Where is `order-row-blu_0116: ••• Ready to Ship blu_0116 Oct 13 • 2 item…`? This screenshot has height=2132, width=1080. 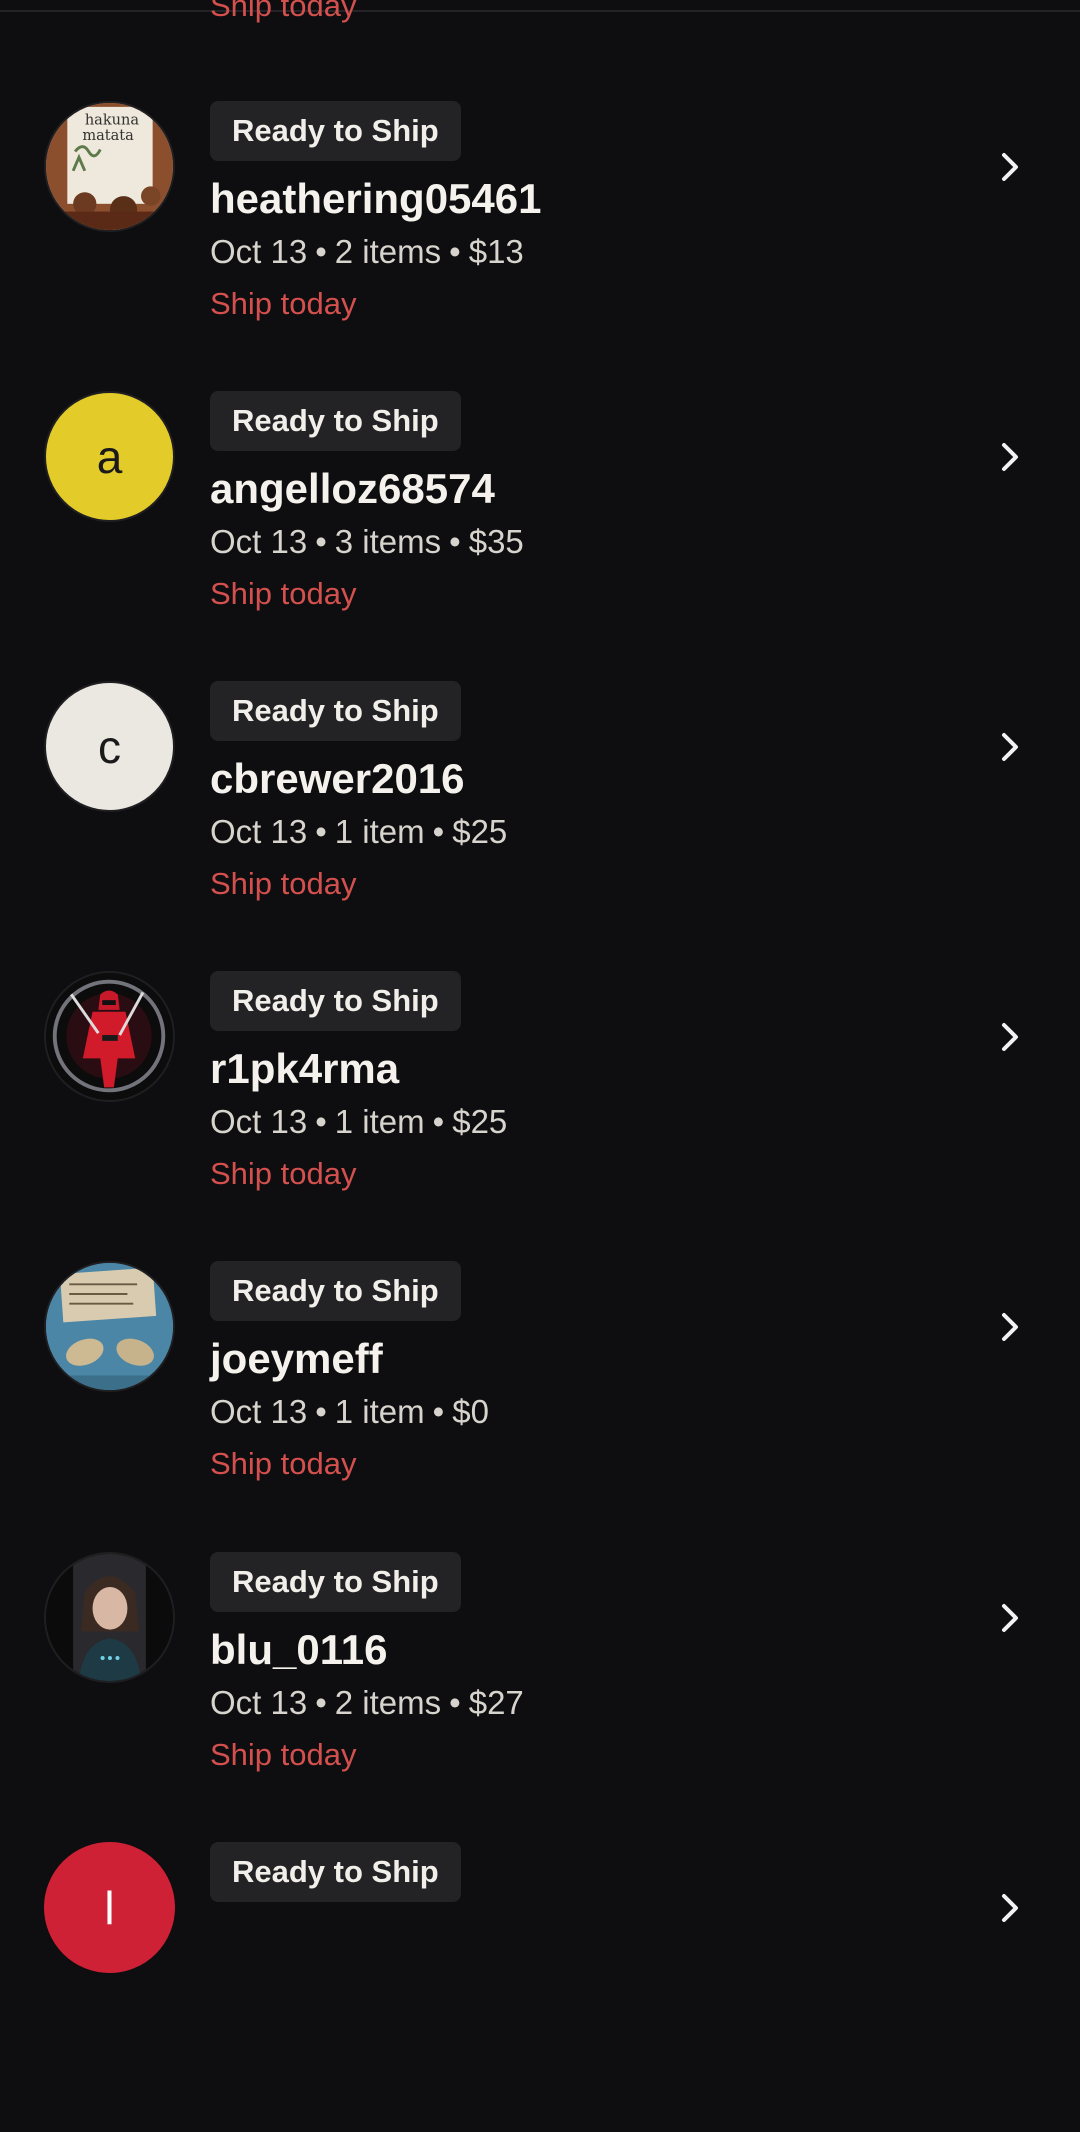 order-row-blu_0116: ••• Ready to Ship blu_0116 Oct 13 • 2 item… is located at coordinates (540, 1697).